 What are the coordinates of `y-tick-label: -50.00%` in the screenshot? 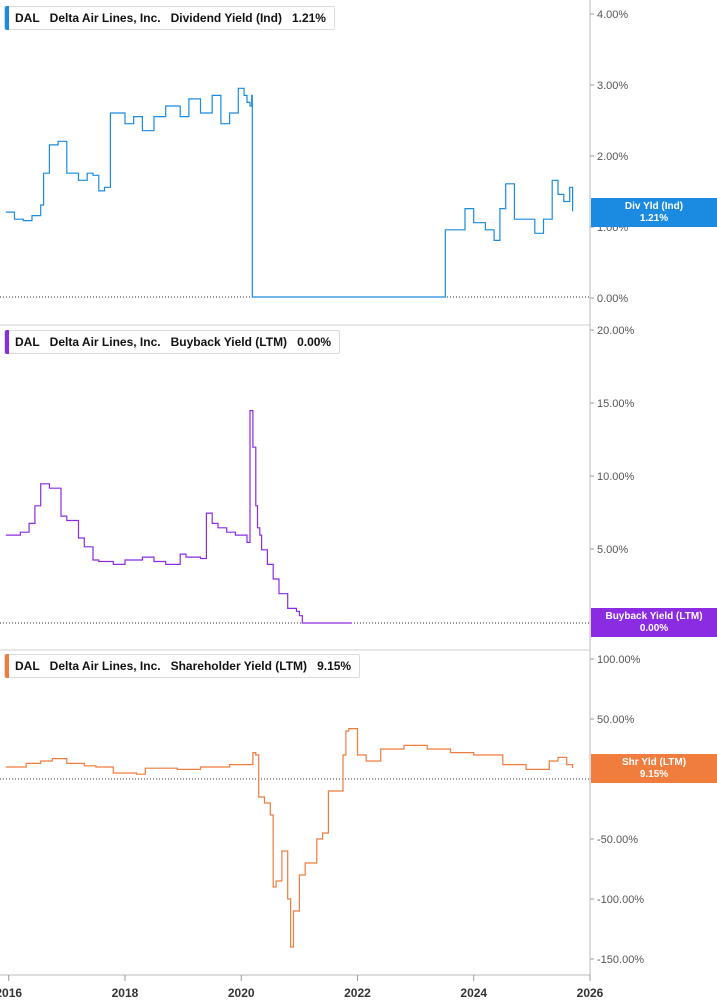 It's located at (617, 840).